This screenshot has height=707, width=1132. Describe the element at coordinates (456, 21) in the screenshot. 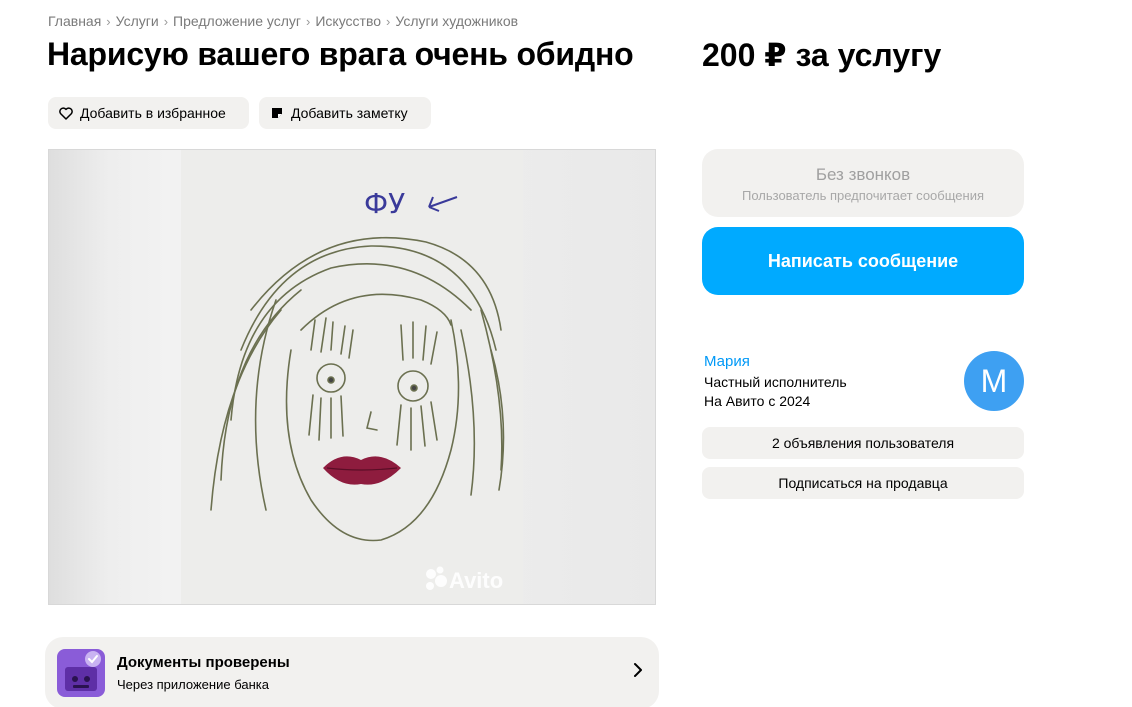

I see `breadcrumb-artist-services: Услуги художников` at that location.